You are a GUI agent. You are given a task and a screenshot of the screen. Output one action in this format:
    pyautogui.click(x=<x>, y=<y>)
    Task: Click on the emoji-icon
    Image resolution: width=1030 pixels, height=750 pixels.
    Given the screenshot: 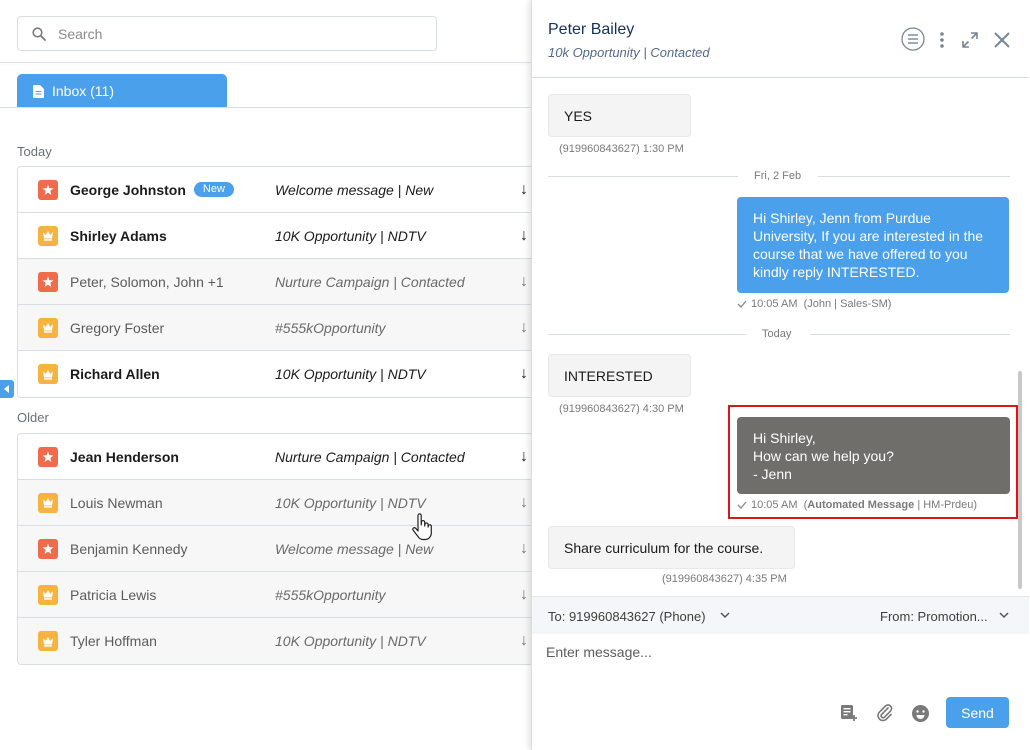 What is the action you would take?
    pyautogui.click(x=920, y=713)
    